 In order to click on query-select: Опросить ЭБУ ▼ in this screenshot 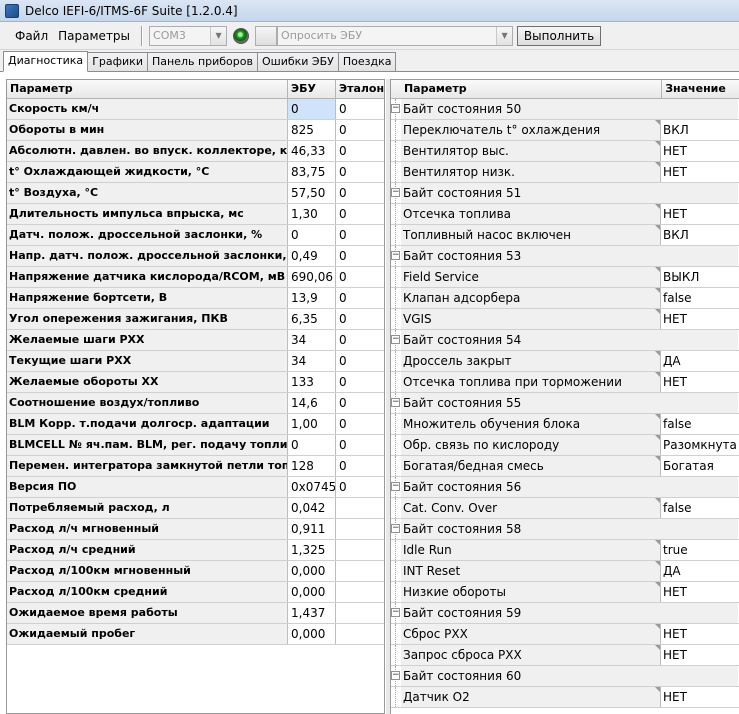, I will do `click(395, 35)`.